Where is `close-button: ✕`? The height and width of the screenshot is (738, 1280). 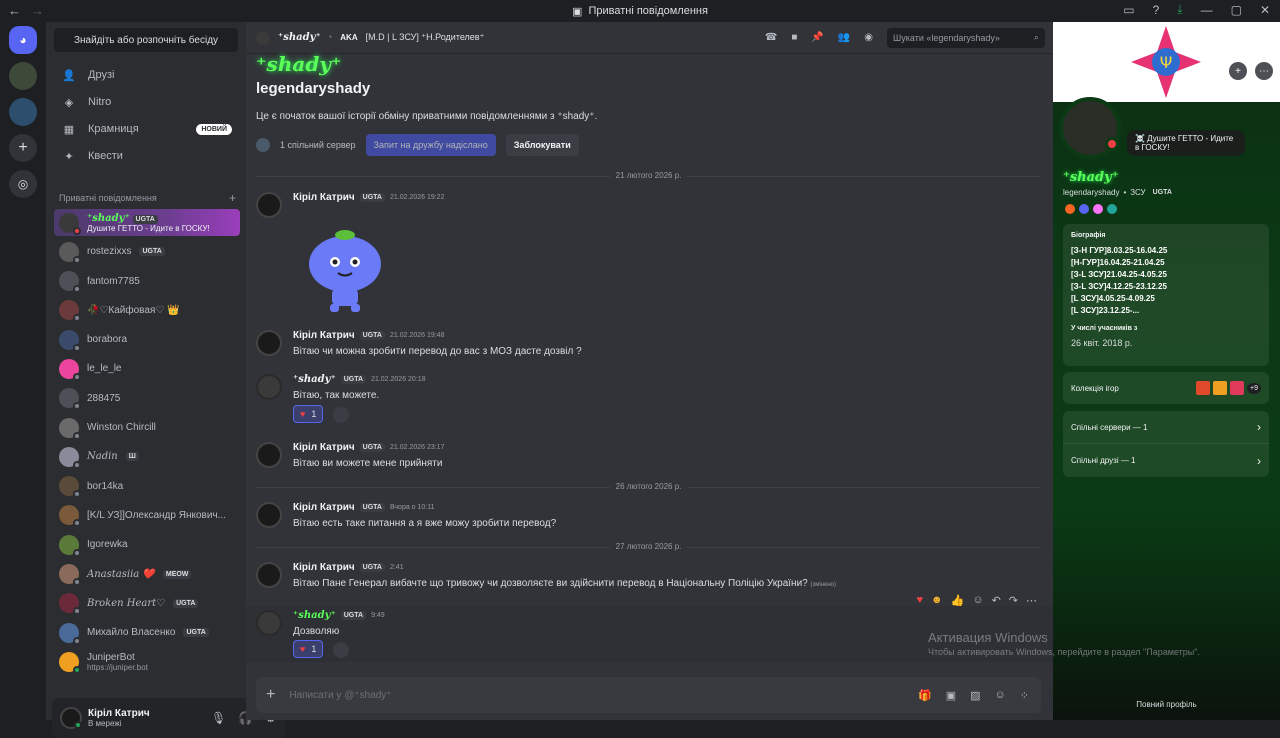 close-button: ✕ is located at coordinates (1265, 10).